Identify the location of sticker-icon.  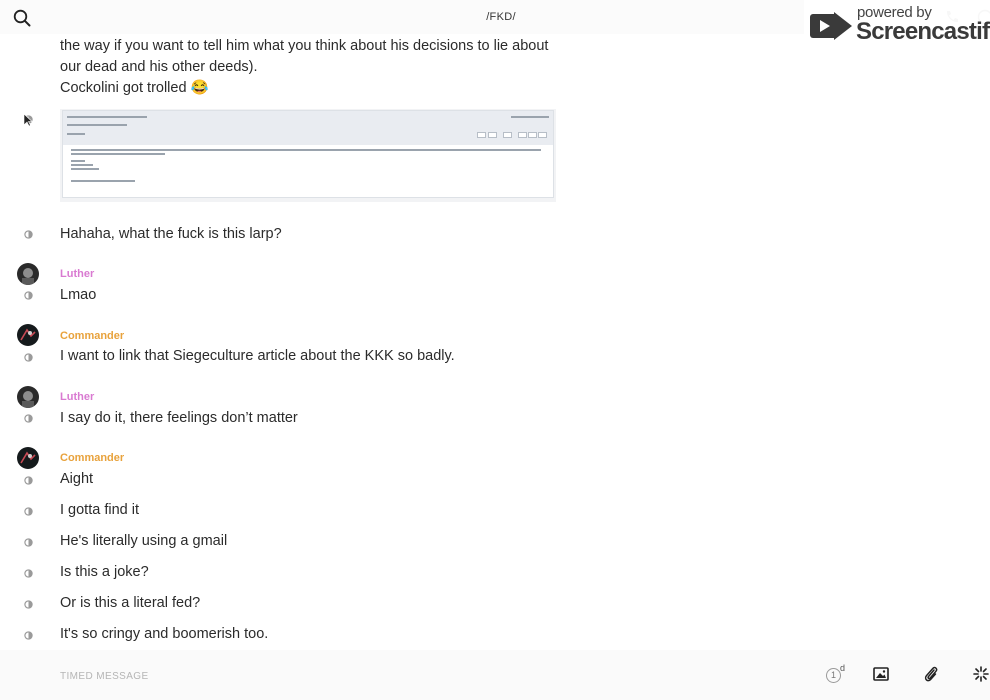
(981, 674).